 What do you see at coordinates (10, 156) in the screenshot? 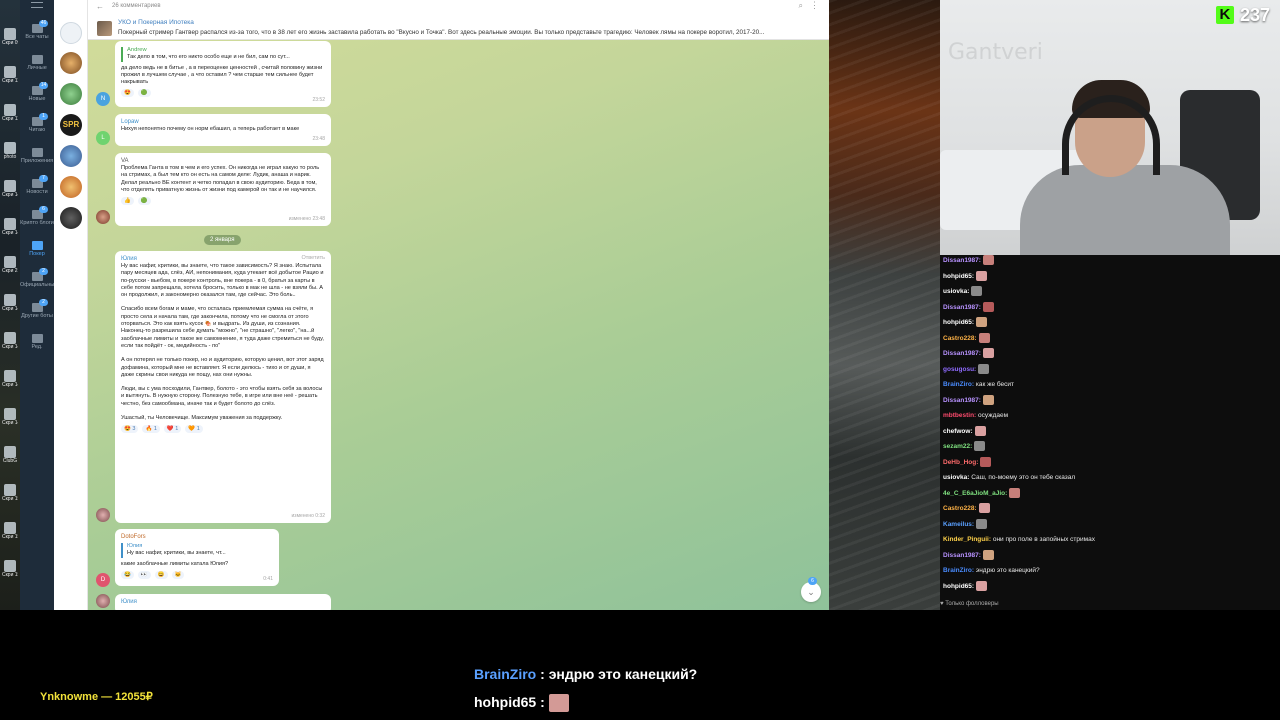
I see `desktop-file-icon: photo` at bounding box center [10, 156].